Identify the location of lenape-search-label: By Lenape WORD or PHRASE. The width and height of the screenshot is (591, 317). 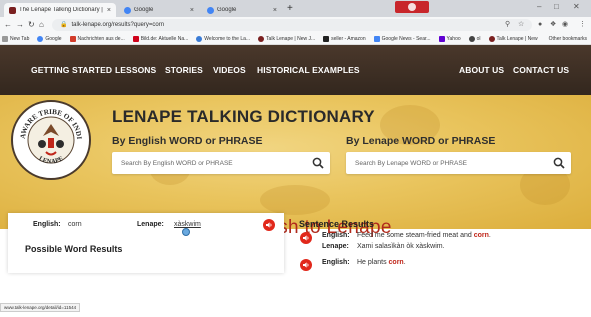
(421, 141).